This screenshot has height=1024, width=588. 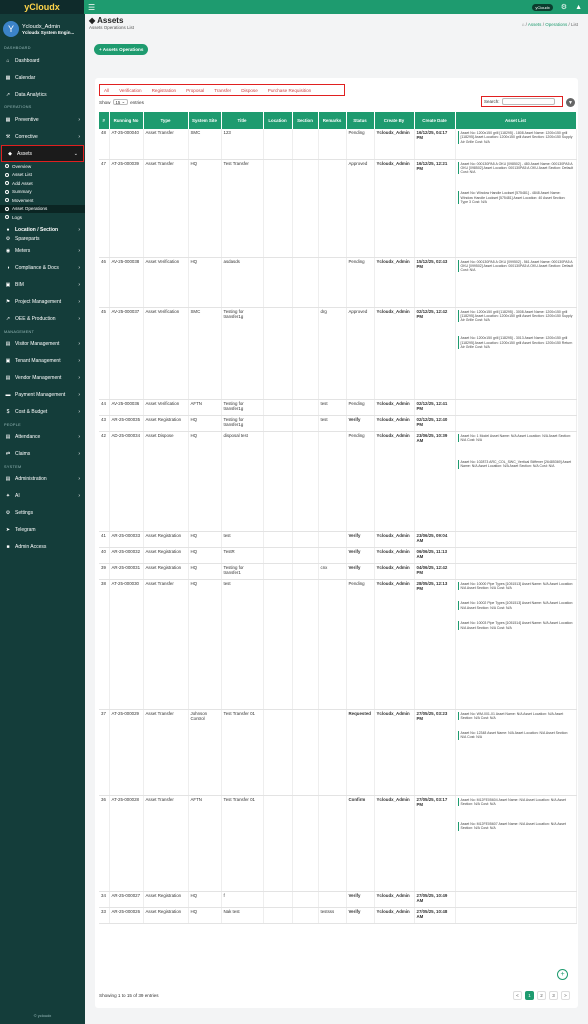 I want to click on column-header: #, so click(x=104, y=120).